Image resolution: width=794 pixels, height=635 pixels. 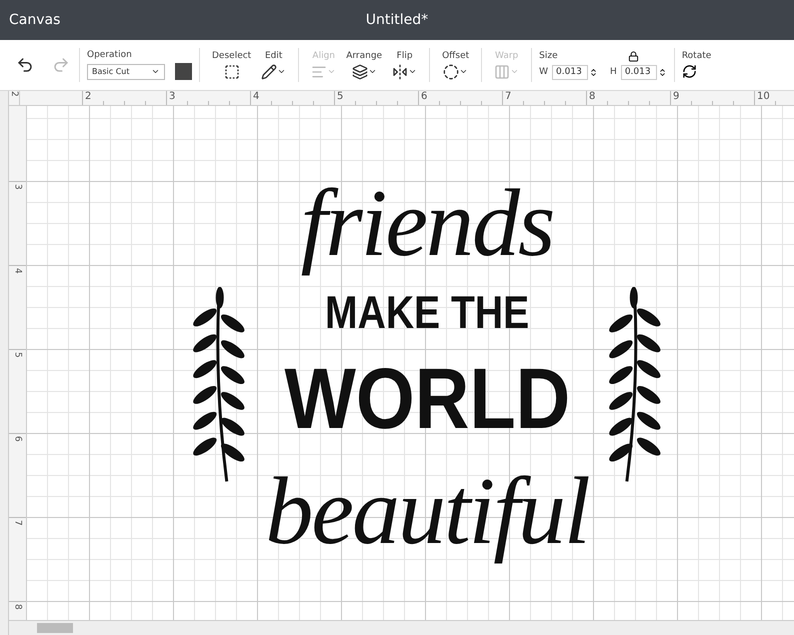 I want to click on deselect-tool: Deselect, so click(x=232, y=65).